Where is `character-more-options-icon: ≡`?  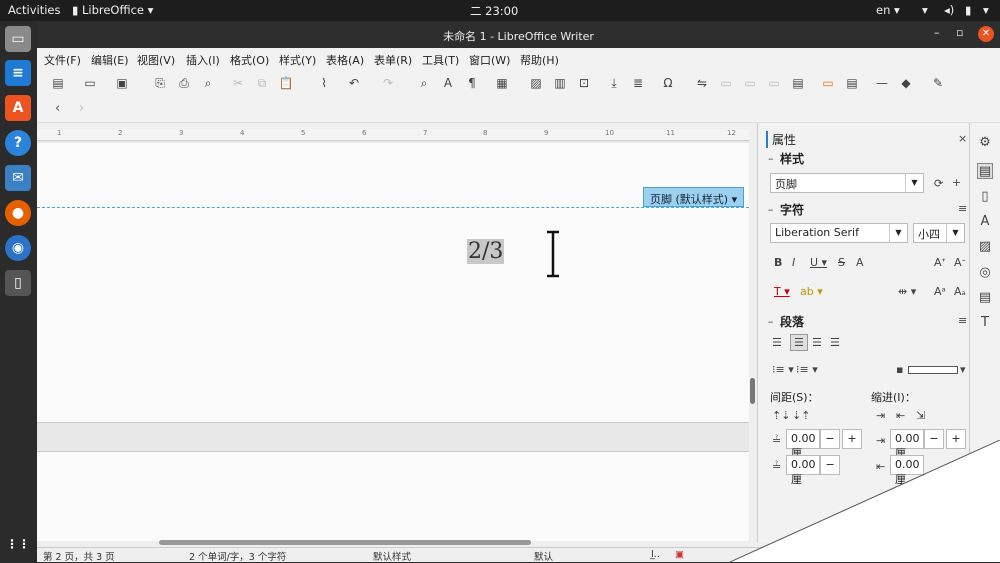 character-more-options-icon: ≡ is located at coordinates (962, 208).